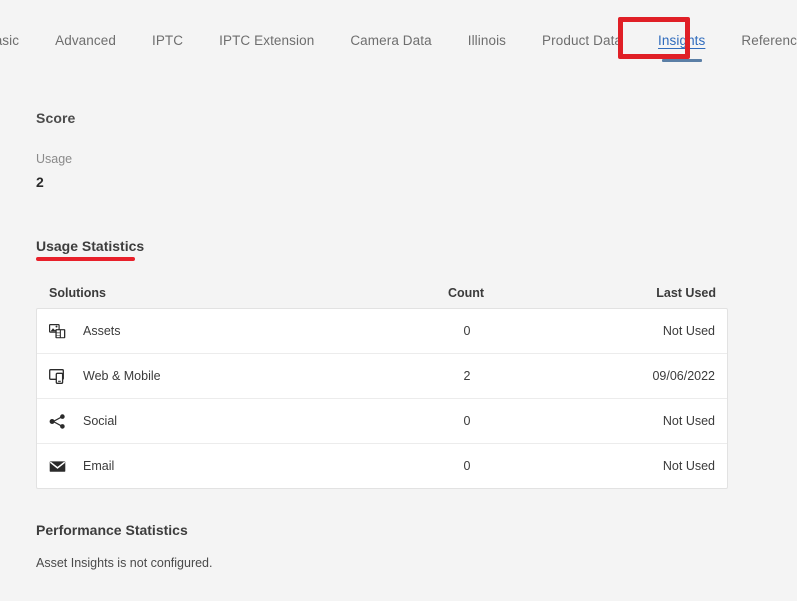  What do you see at coordinates (760, 29) in the screenshot?
I see `tab-references: References` at bounding box center [760, 29].